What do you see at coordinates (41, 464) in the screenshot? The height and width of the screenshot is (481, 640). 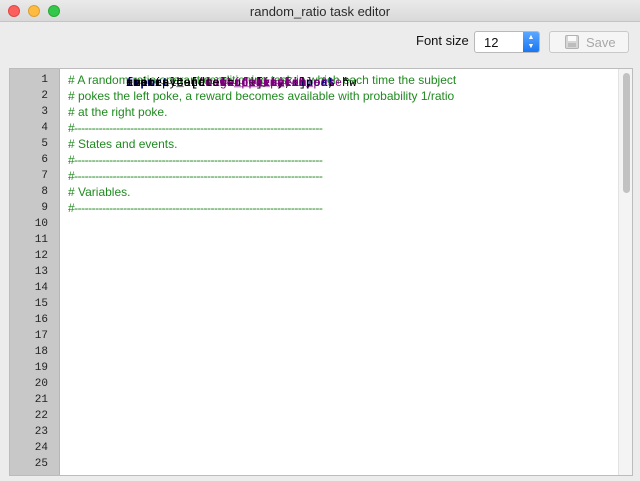 I see `line-number: 25` at bounding box center [41, 464].